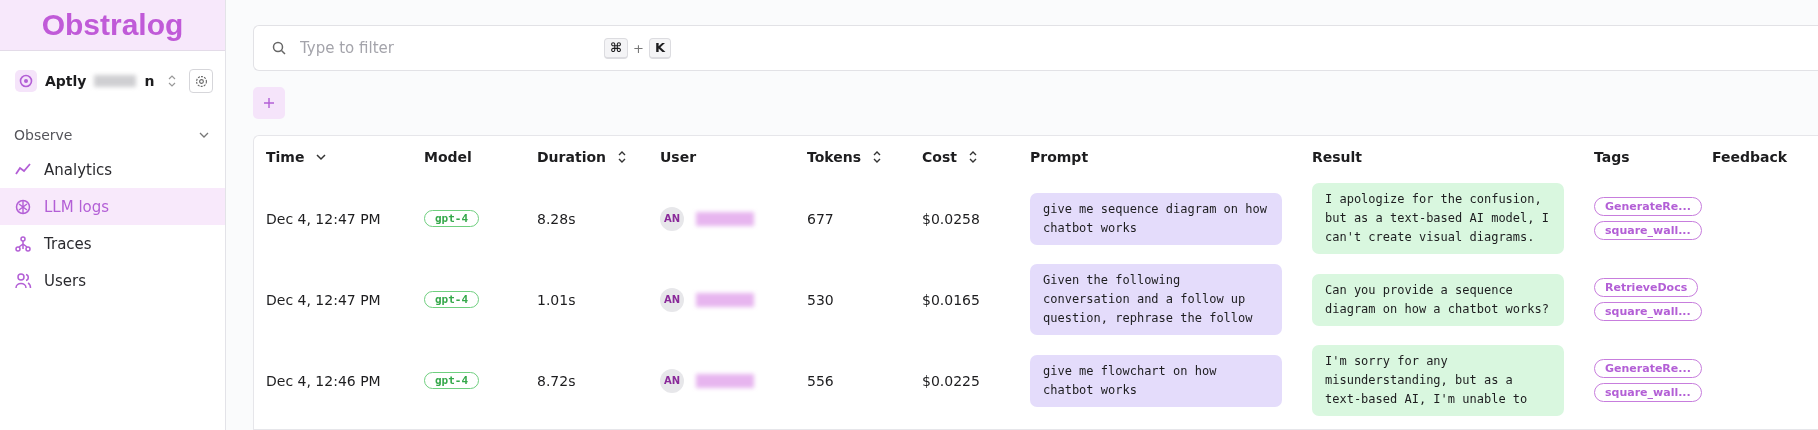  I want to click on result-text: I apologize for the confusion, but as a text-based AI model, I can't create visual diagrams., so click(1438, 218).